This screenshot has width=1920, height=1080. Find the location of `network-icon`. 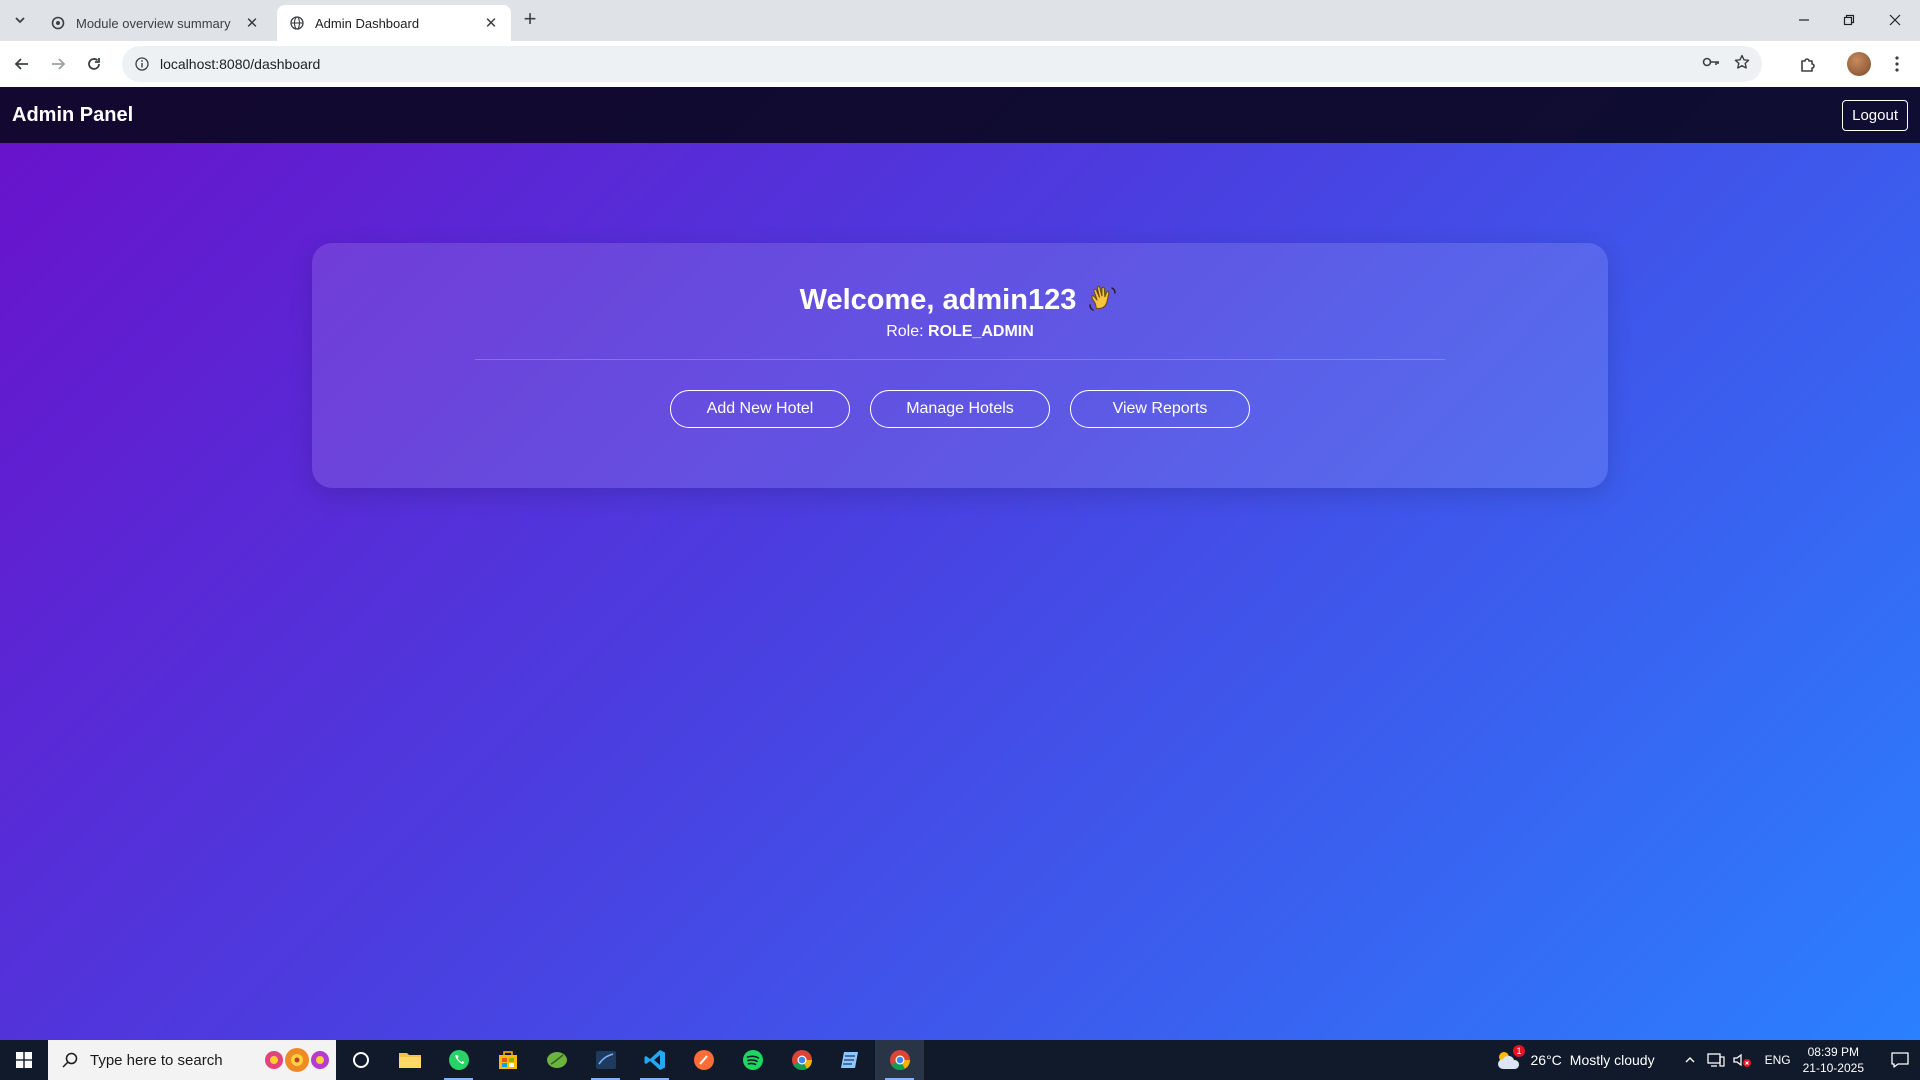

network-icon is located at coordinates (1715, 1060).